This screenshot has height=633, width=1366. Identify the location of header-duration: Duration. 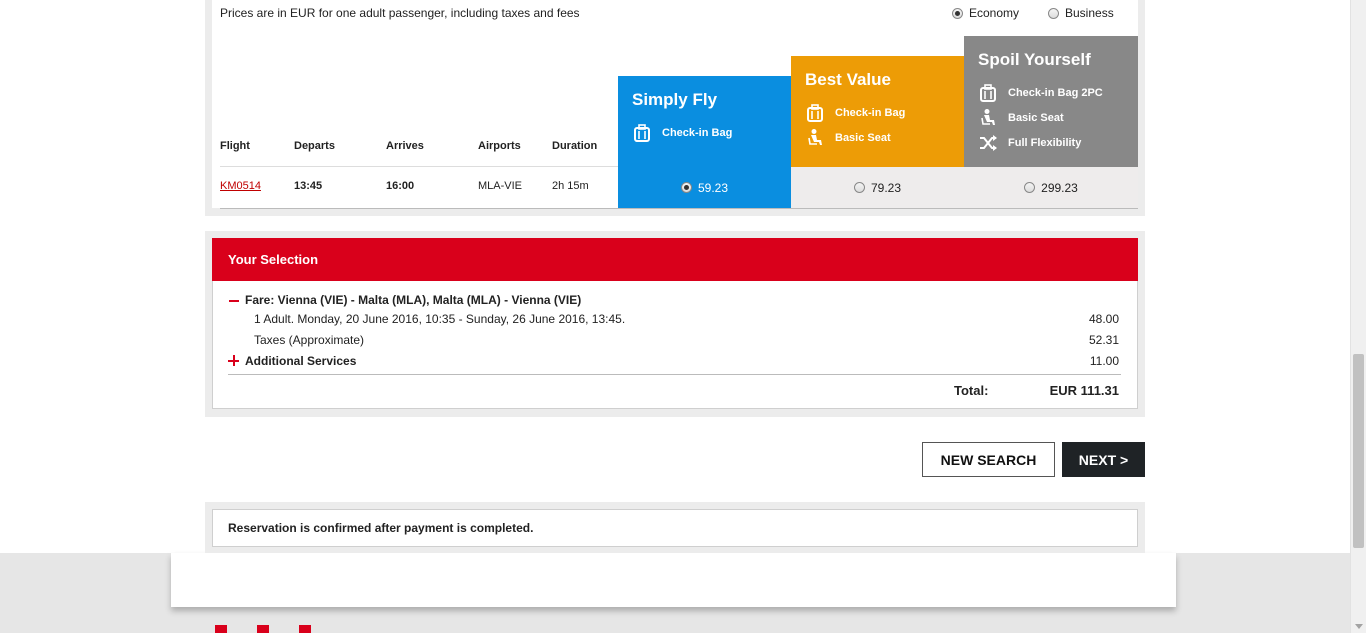
(575, 146).